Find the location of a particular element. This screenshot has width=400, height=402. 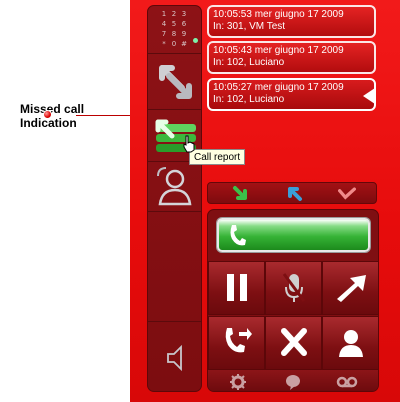

keypad-button: 1 2 3 4 5 6 7 8 9 * 0 # is located at coordinates (174, 30).